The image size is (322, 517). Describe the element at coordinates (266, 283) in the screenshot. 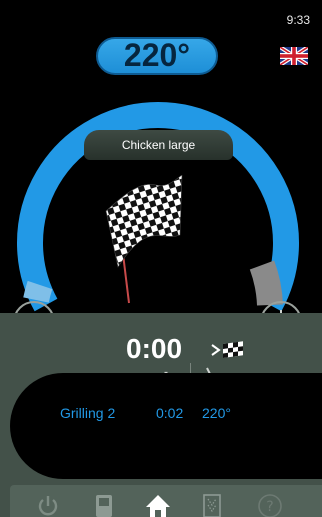

I see `progress-arc-end` at that location.